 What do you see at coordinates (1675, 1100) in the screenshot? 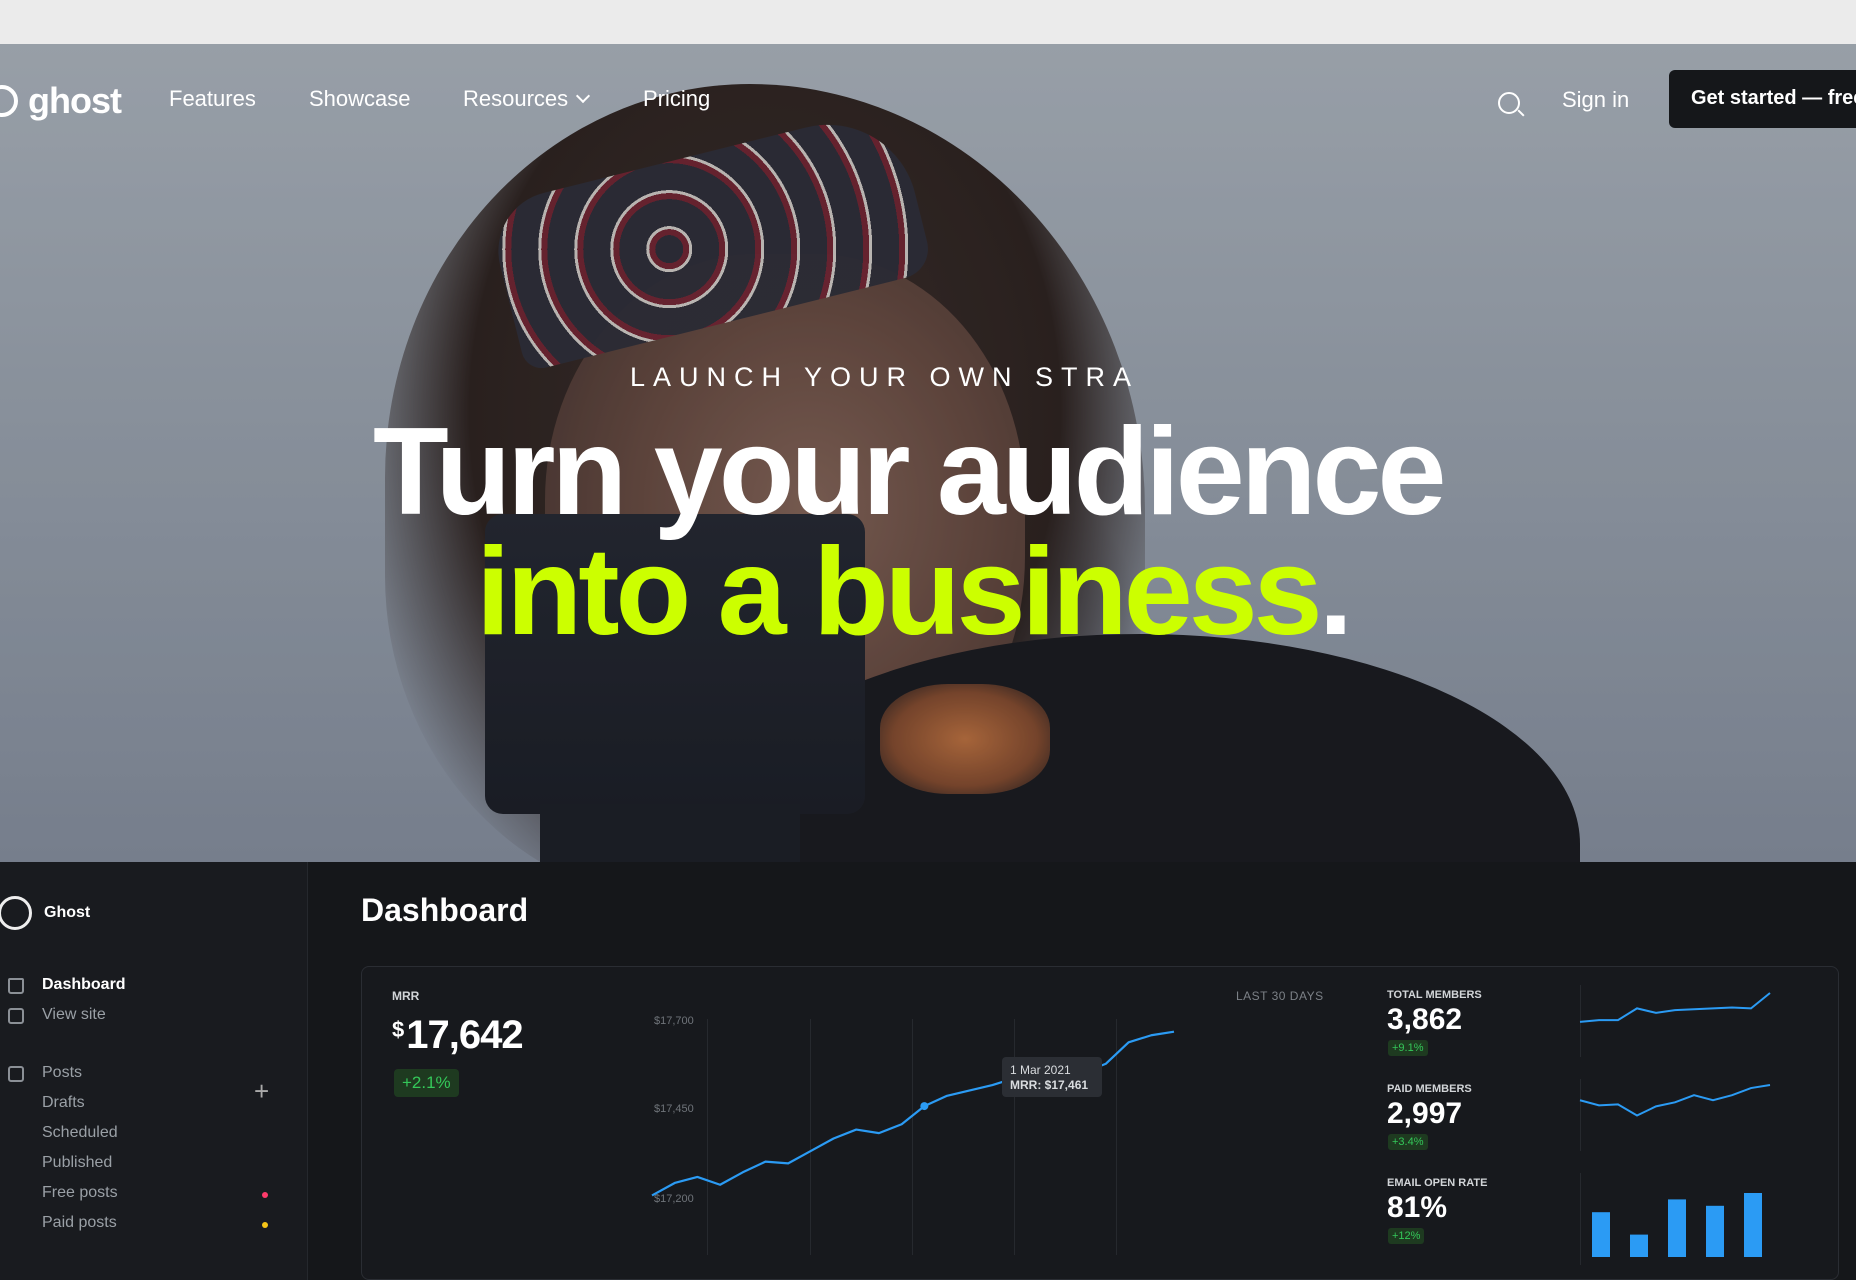
I see `paid-members-sparkline` at bounding box center [1675, 1100].